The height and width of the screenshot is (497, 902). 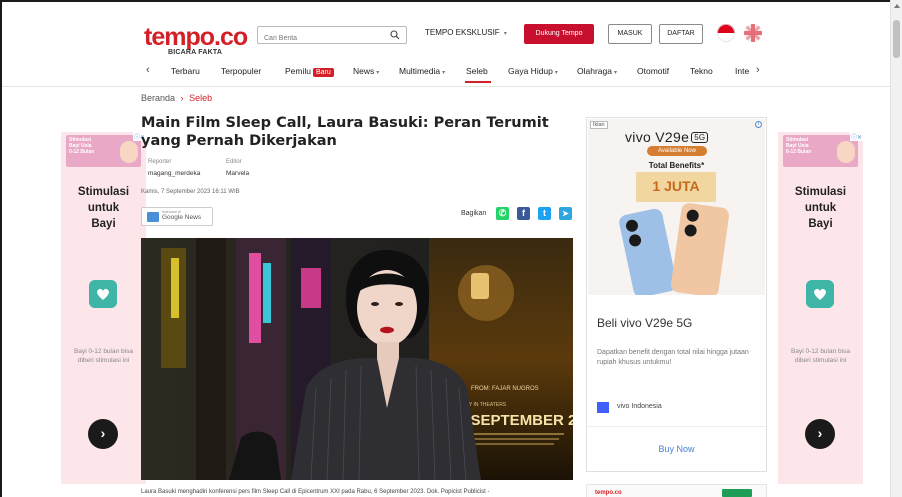 I want to click on nav-item-news: News ▾, so click(x=366, y=71).